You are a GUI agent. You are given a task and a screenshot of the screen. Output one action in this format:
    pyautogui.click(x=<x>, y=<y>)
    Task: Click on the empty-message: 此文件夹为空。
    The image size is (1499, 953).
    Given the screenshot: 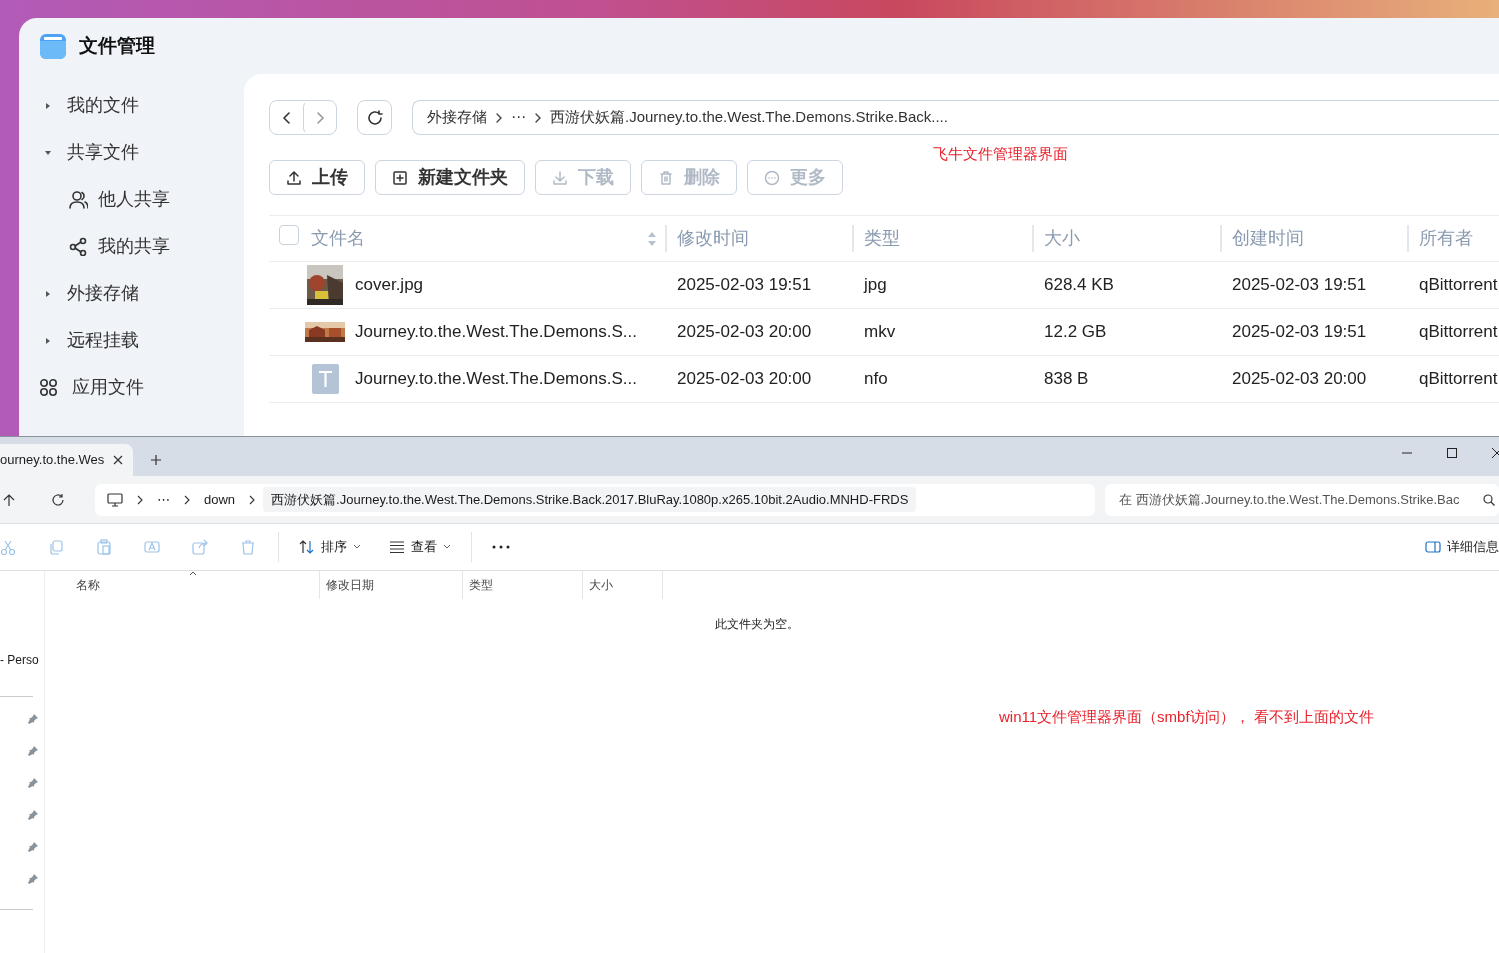 What is the action you would take?
    pyautogui.click(x=757, y=624)
    